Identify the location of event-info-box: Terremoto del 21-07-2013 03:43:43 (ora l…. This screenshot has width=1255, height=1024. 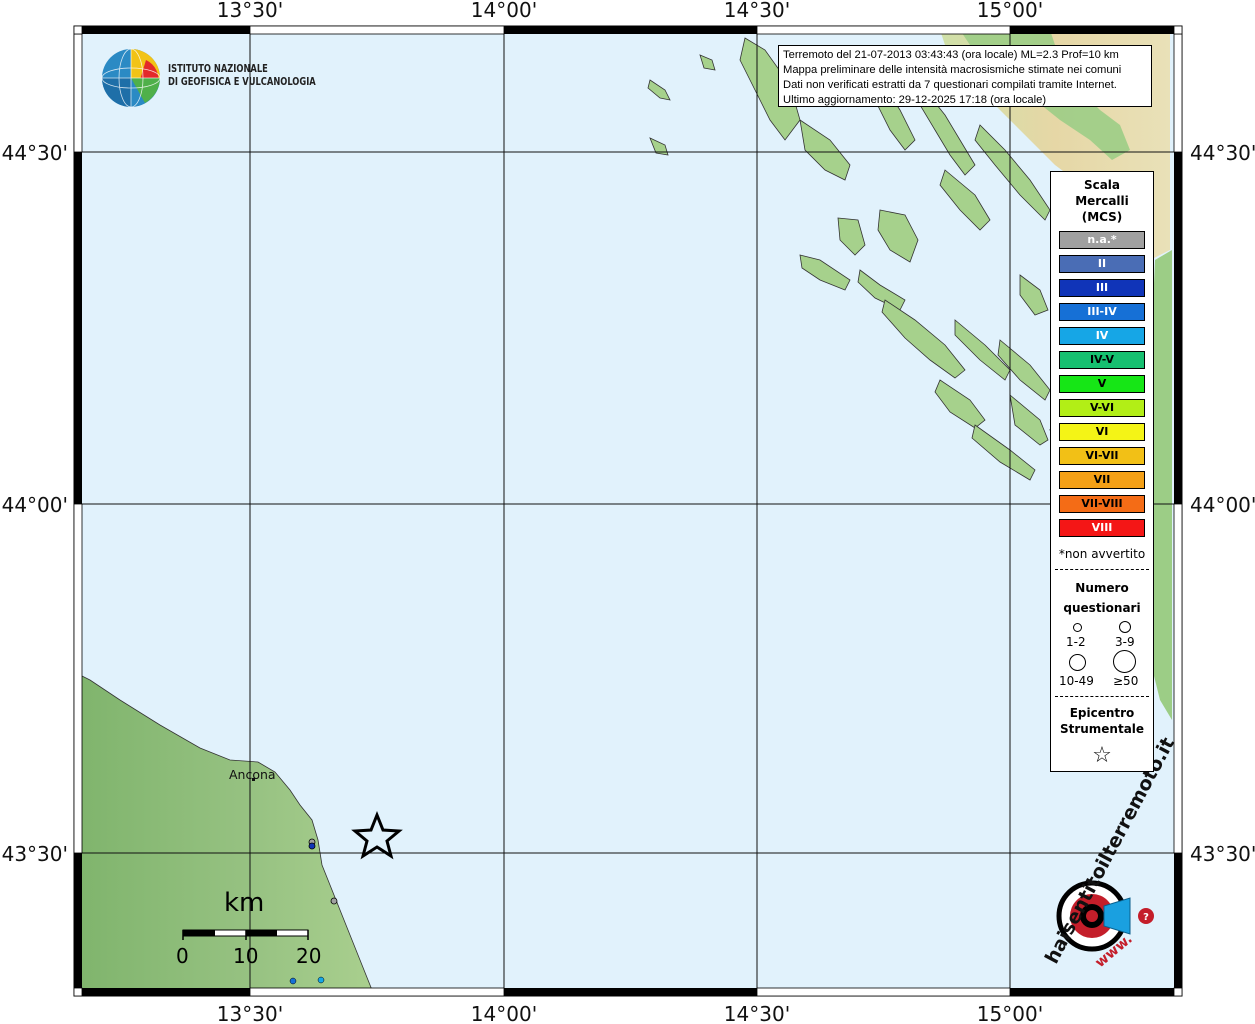
(965, 76).